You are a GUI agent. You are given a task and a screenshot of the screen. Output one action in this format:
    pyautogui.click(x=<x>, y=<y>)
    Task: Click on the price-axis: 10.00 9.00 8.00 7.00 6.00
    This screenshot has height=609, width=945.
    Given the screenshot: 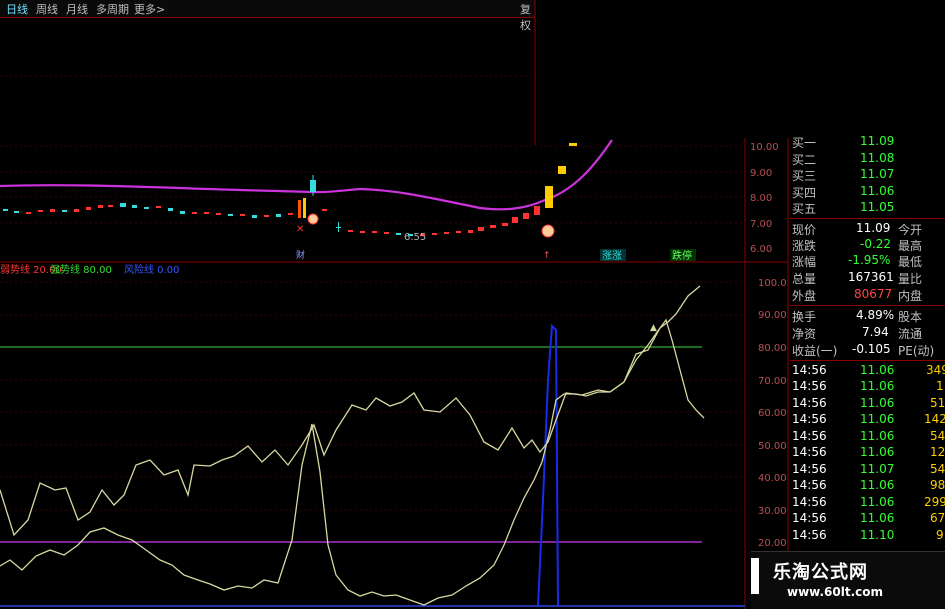 What is the action you would take?
    pyautogui.click(x=764, y=198)
    